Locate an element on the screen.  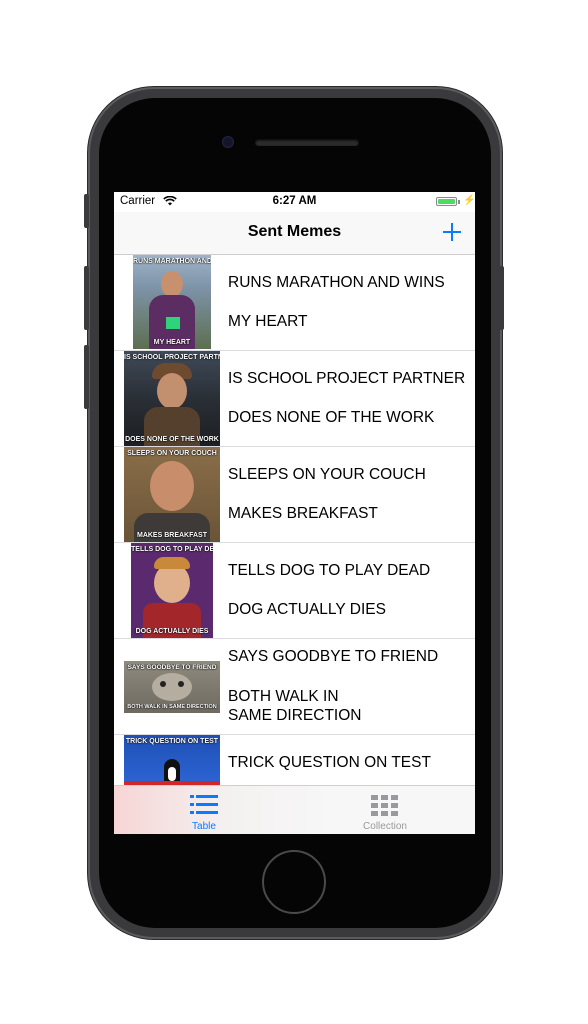
thumbnail-bottom-caption: DOES NONE OF THE WORK is located at coordinates (172, 439).